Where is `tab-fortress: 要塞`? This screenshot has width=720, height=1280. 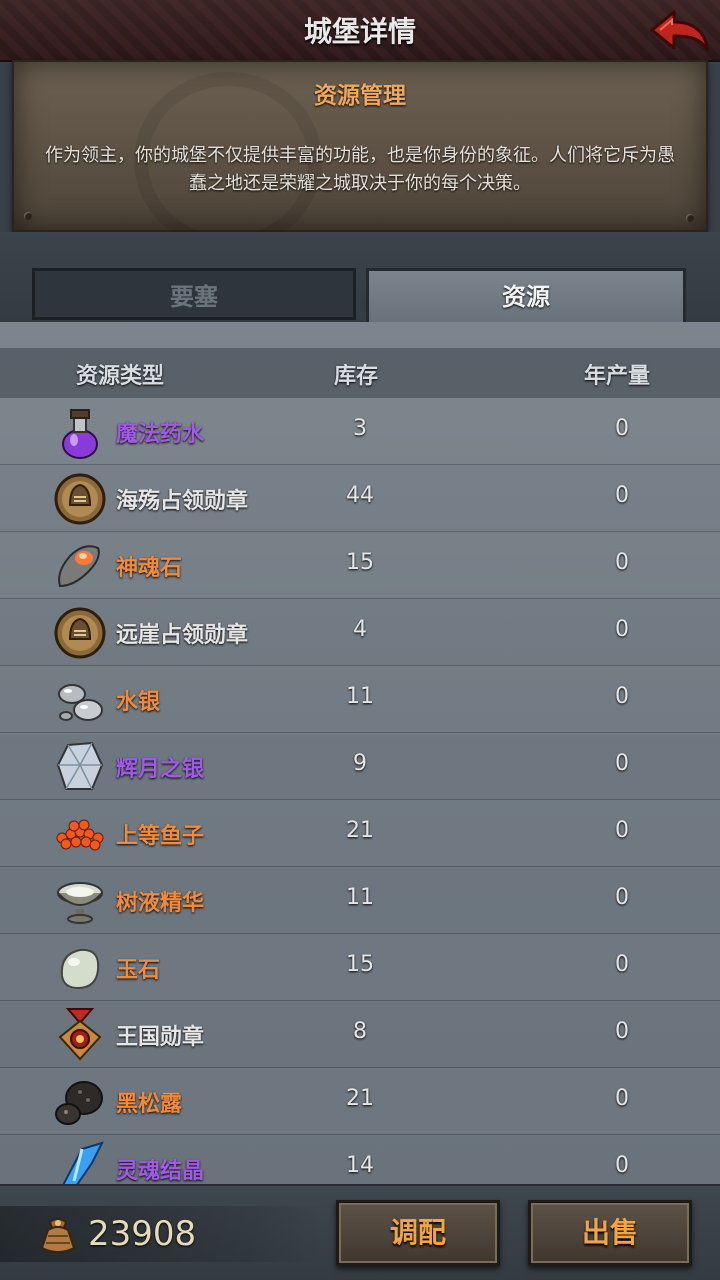
tab-fortress: 要塞 is located at coordinates (194, 294).